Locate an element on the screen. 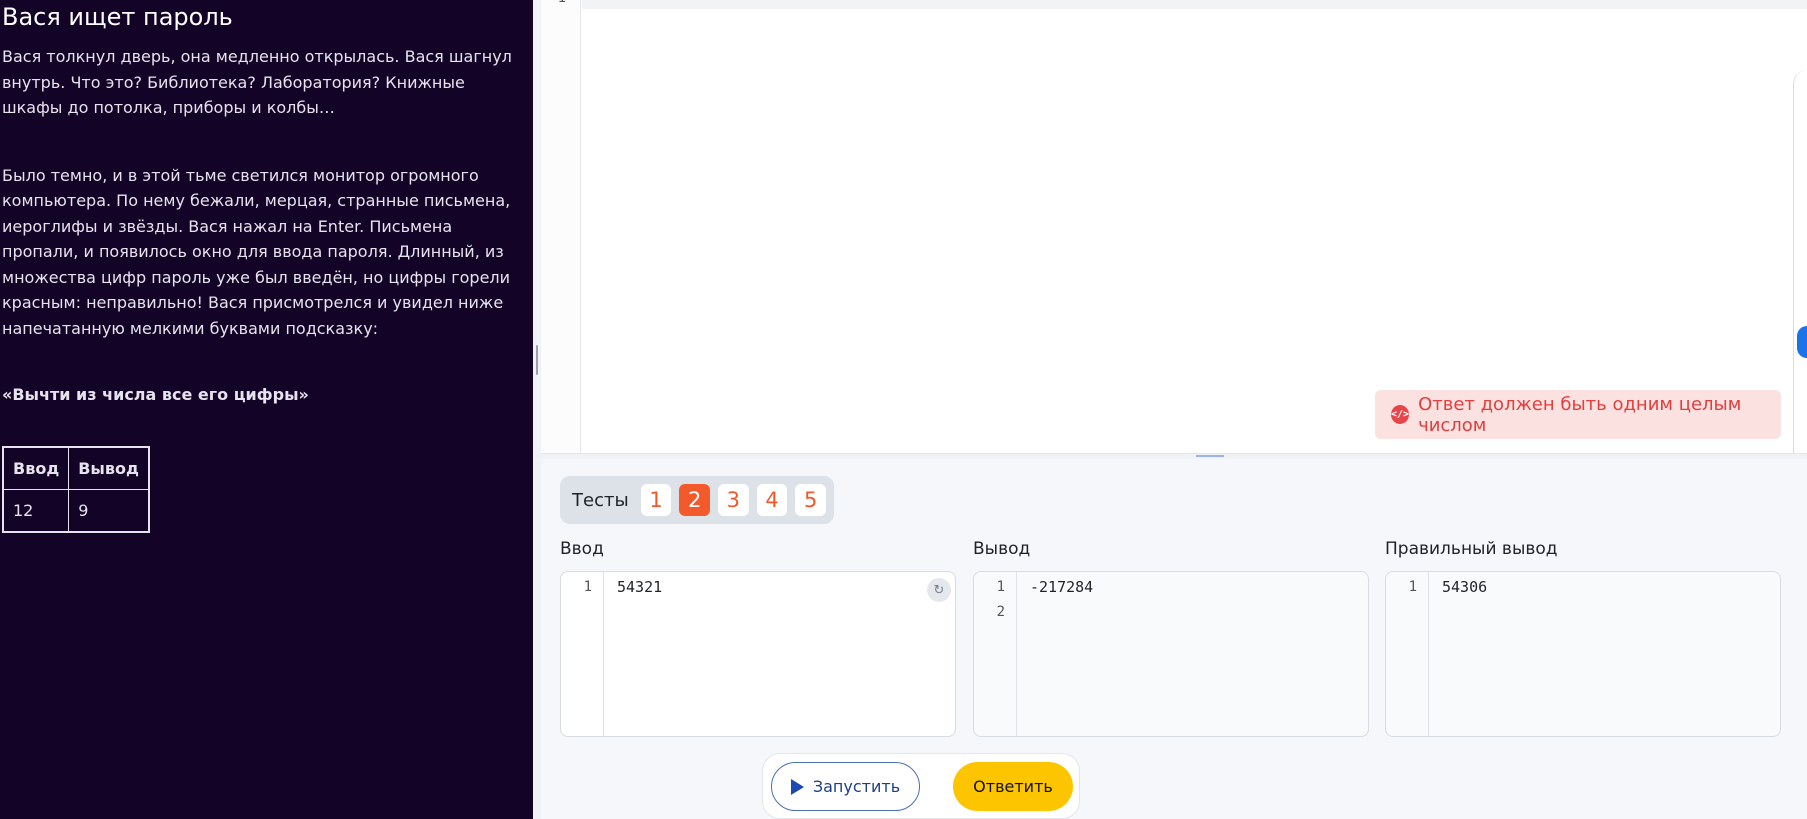  editor-line-number: 1 is located at coordinates (562, 3).